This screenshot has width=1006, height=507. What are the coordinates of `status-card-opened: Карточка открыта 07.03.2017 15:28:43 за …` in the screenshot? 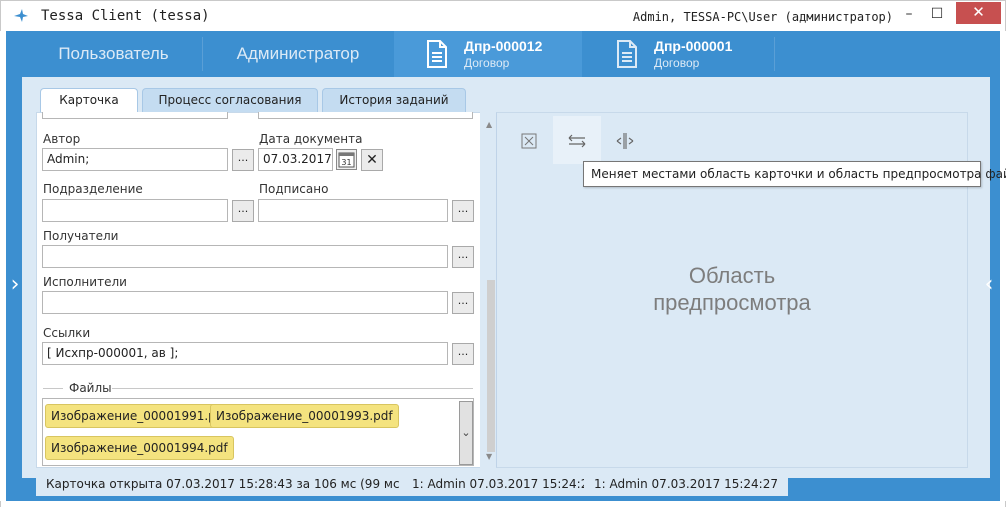 It's located at (246, 484).